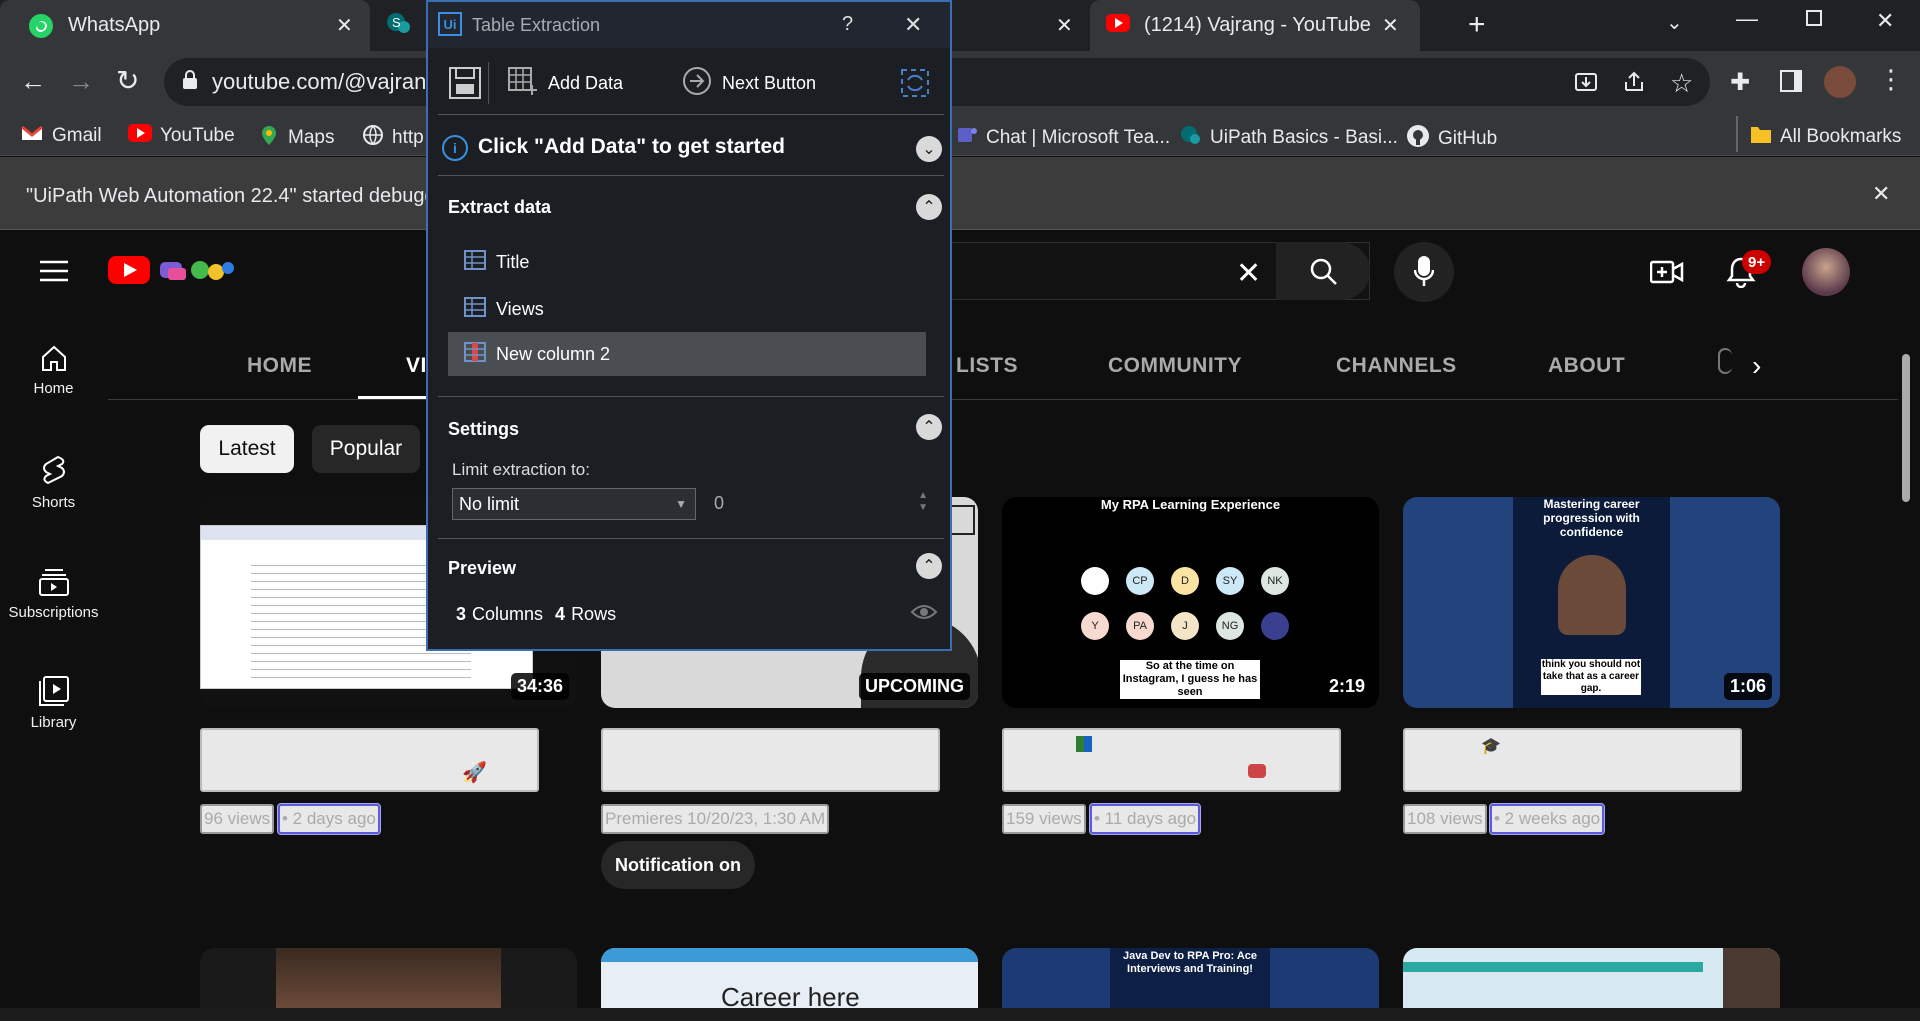 The height and width of the screenshot is (1021, 1920). I want to click on refresh-selection-icon, so click(915, 85).